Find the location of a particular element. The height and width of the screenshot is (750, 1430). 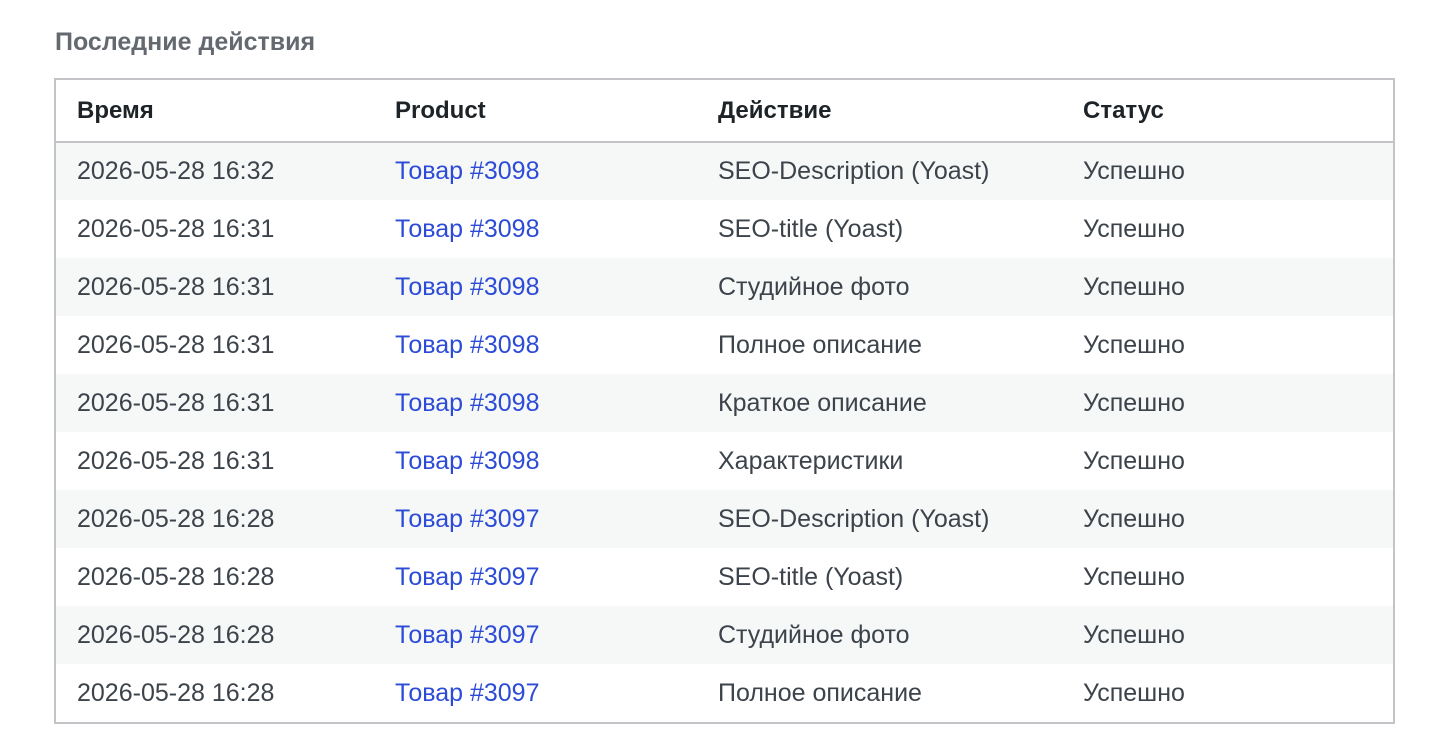

action-cell: Характеристики is located at coordinates (811, 460).